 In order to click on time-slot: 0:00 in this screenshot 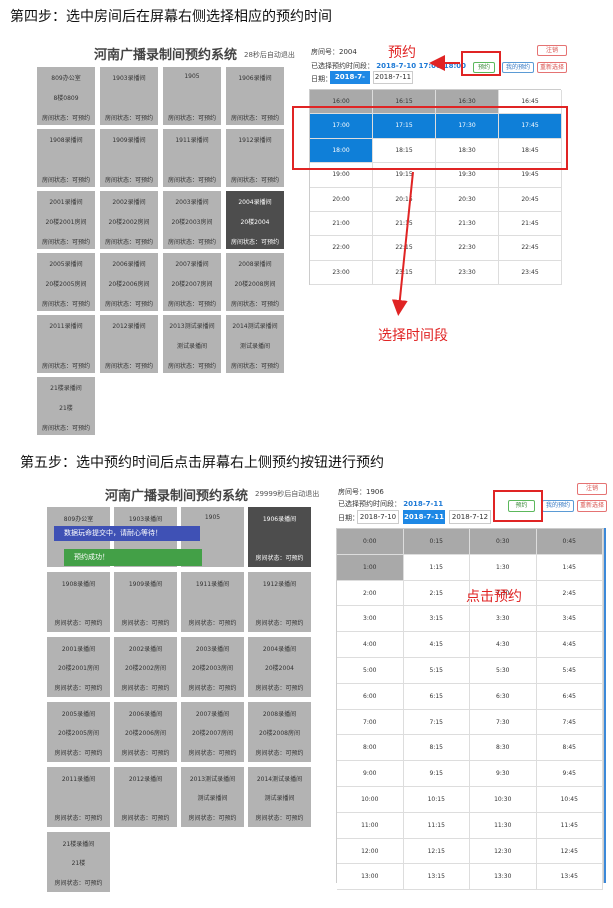, I will do `click(370, 542)`.